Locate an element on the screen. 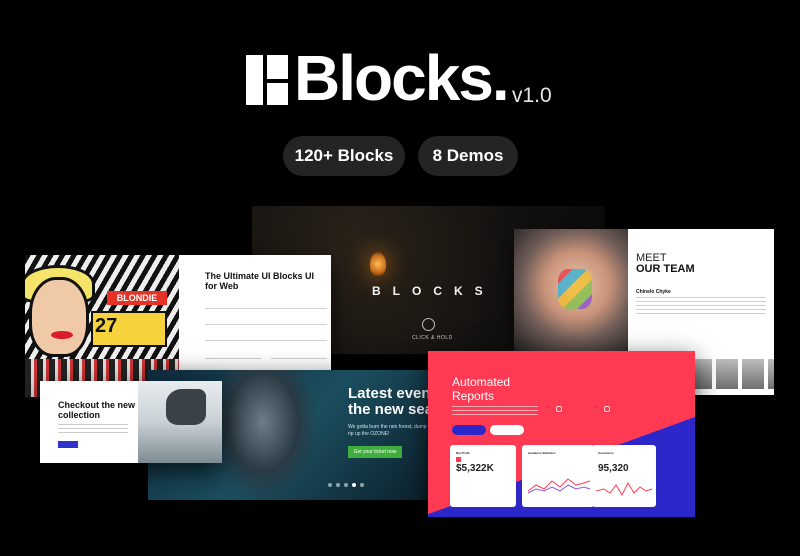 Image resolution: width=800 pixels, height=556 pixels. primary-button is located at coordinates (469, 430).